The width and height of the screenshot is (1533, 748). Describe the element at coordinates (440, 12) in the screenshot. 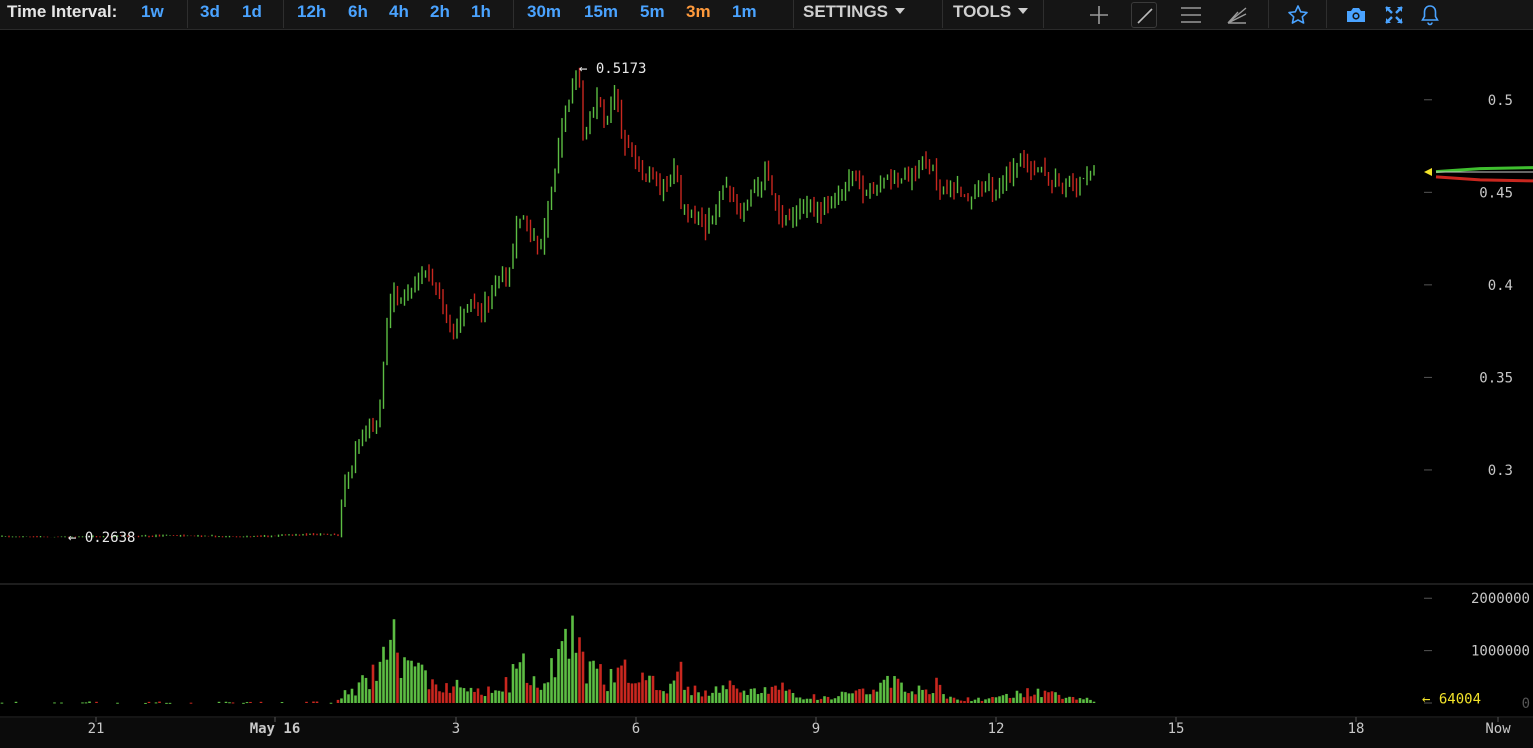

I see `interval-2h: 2h` at that location.